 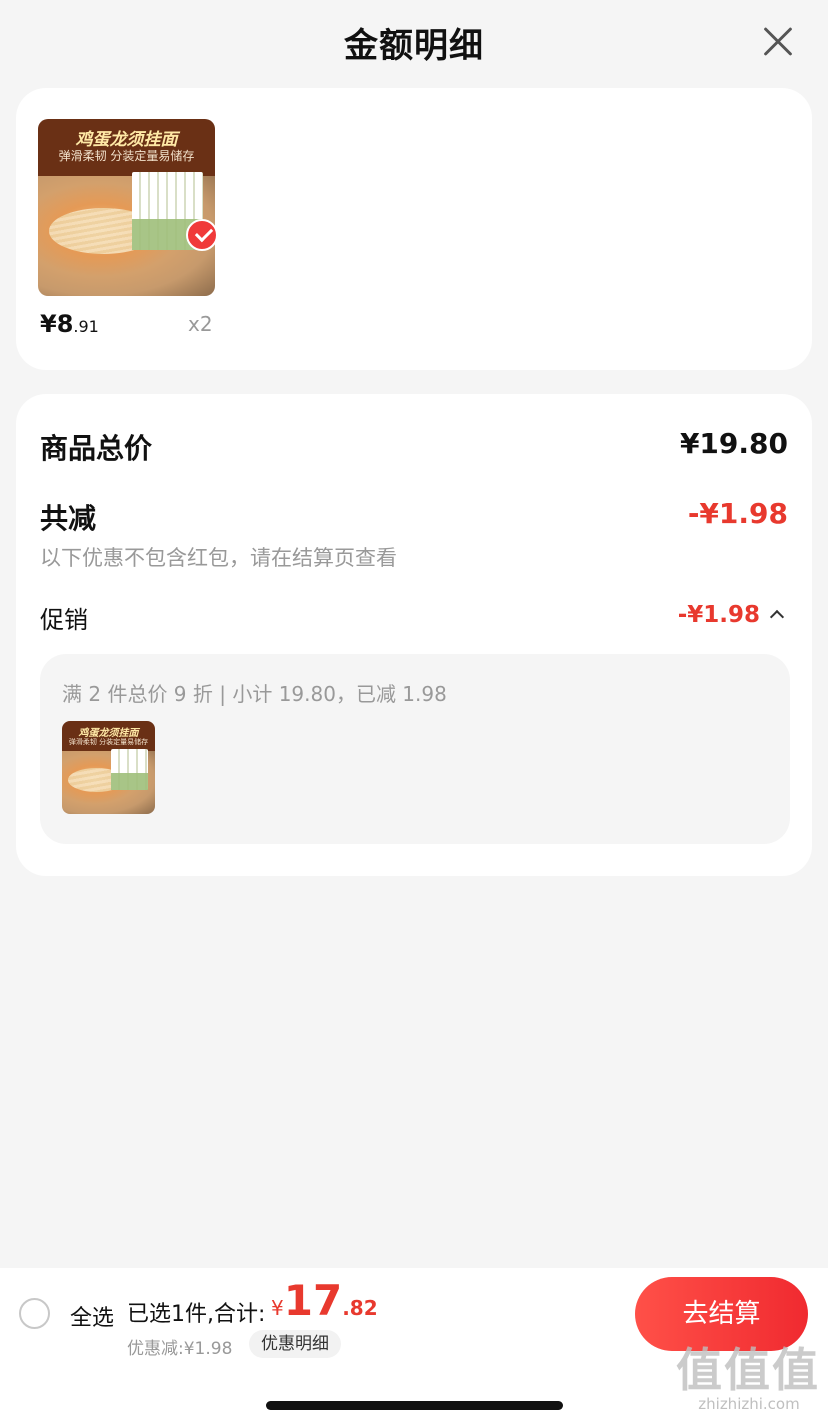 I want to click on discount-text: 优惠减:¥1.98, so click(x=180, y=1349).